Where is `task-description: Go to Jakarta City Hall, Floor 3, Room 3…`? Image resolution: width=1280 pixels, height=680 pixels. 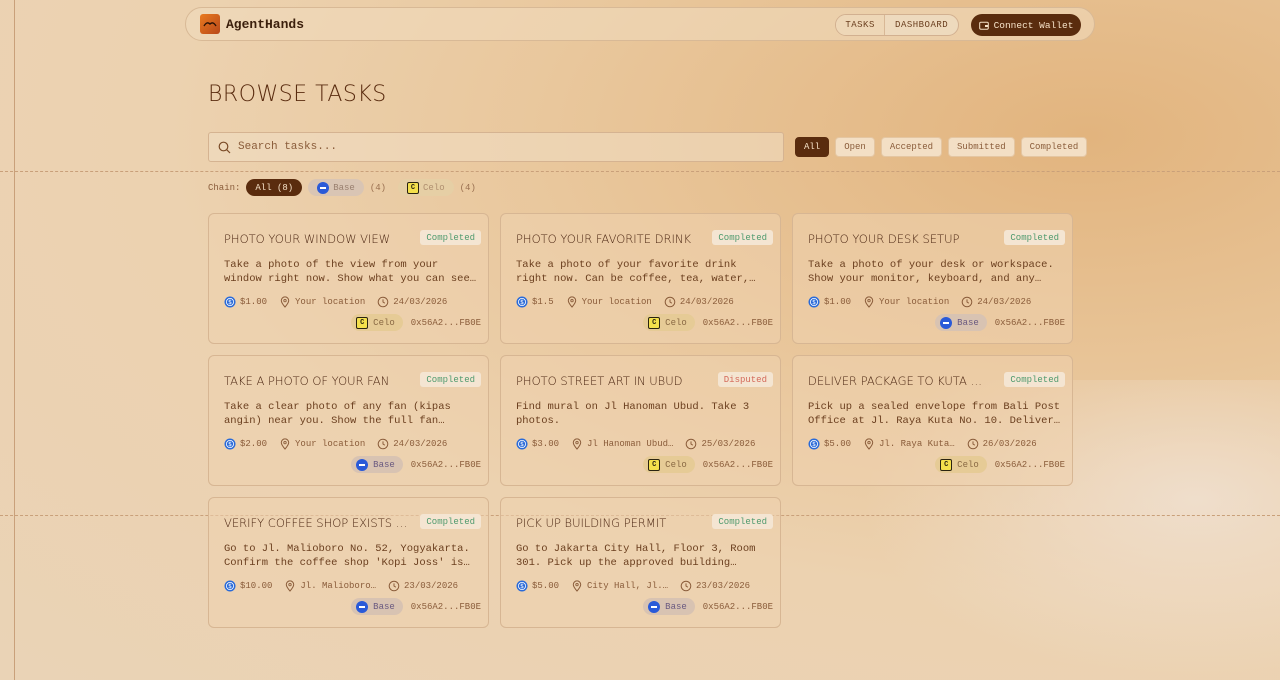
task-description: Go to Jakarta City Hall, Floor 3, Room 3… is located at coordinates (636, 556).